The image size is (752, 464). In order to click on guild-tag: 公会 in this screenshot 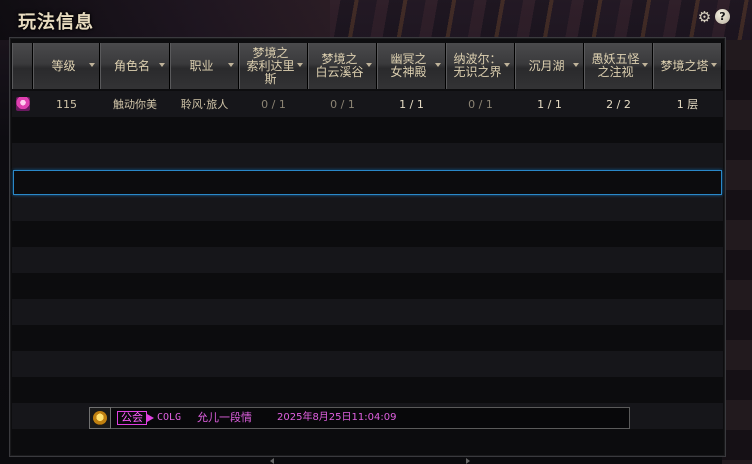, I will do `click(135, 418)`.